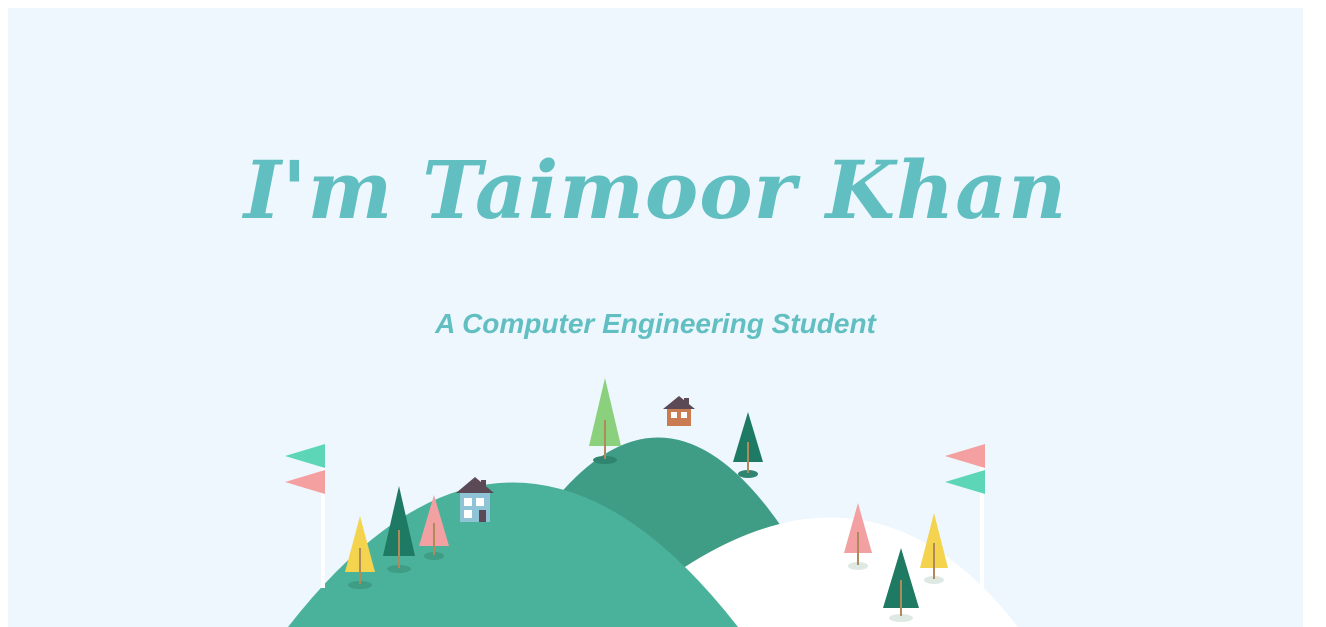  What do you see at coordinates (655, 323) in the screenshot?
I see `hero-subtitle: A Computer Engineering Student` at bounding box center [655, 323].